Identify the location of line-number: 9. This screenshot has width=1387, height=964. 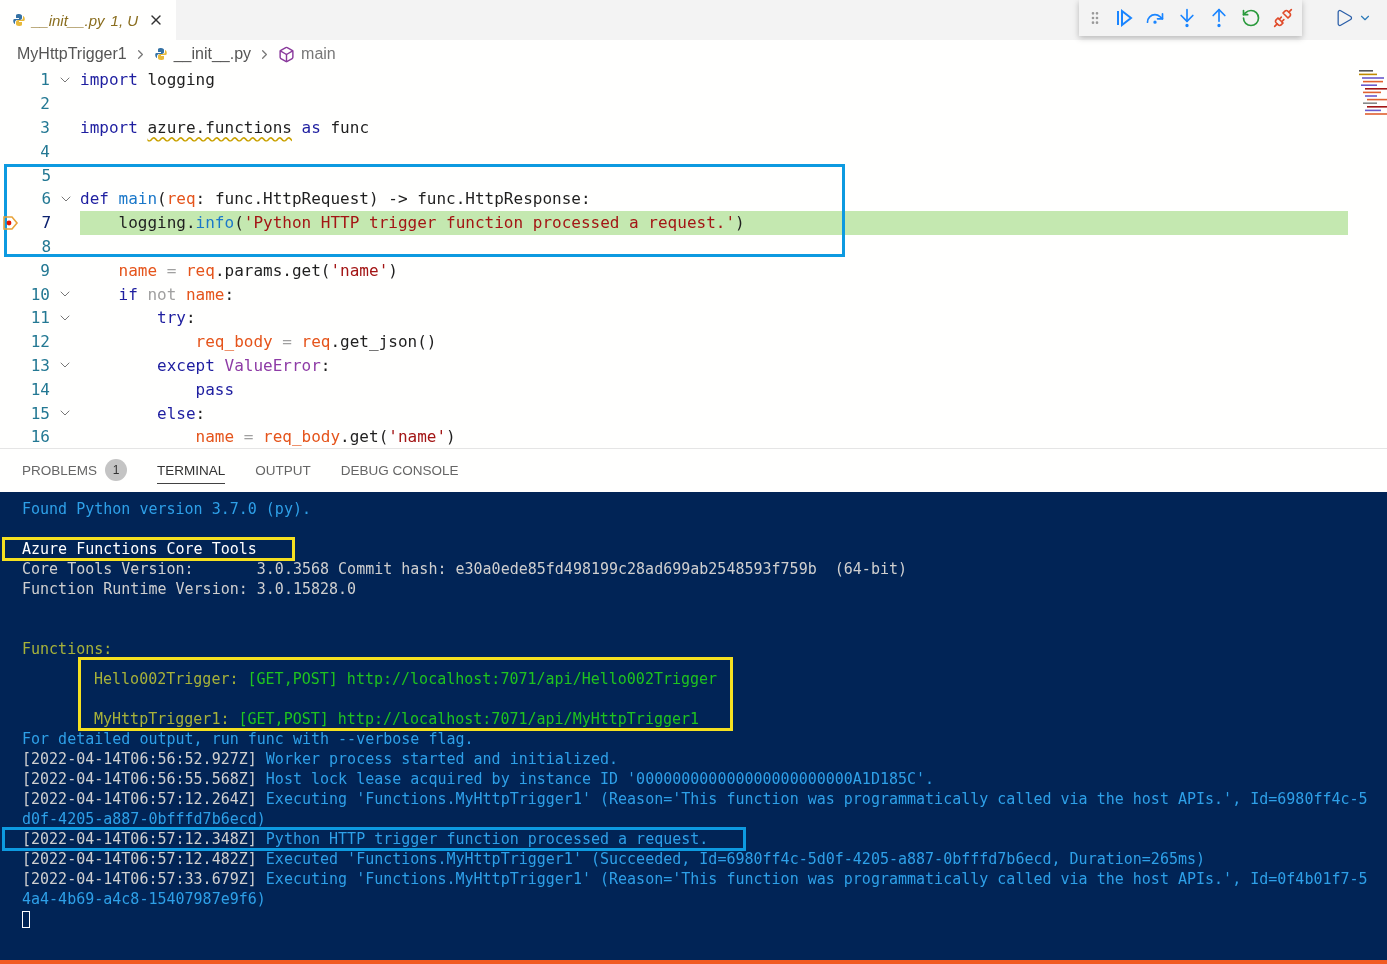
(44, 270).